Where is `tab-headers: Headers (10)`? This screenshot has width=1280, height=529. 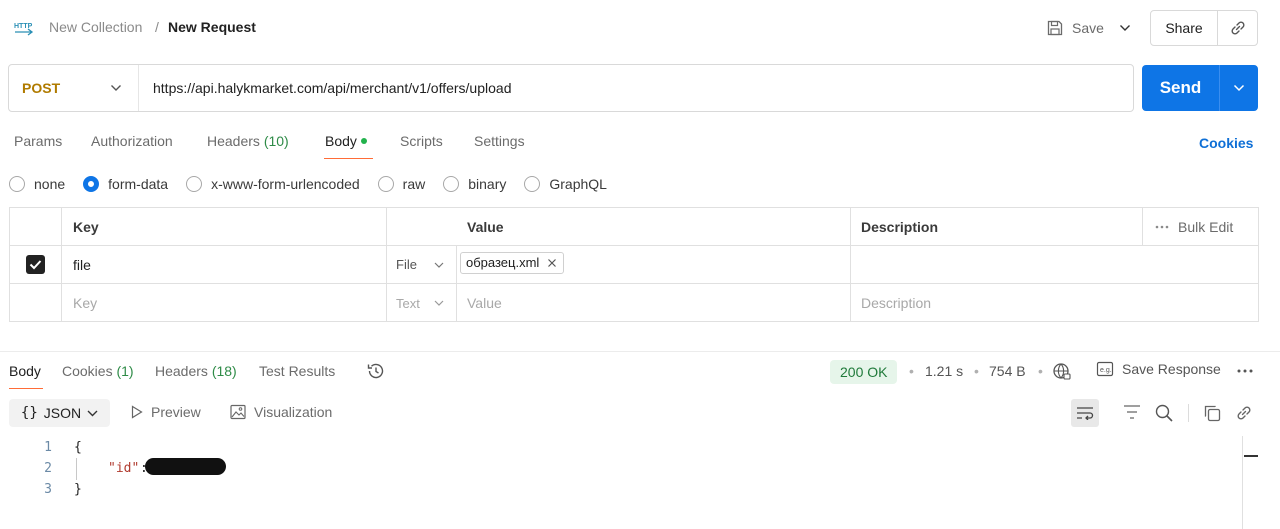
tab-headers: Headers (10) is located at coordinates (248, 141).